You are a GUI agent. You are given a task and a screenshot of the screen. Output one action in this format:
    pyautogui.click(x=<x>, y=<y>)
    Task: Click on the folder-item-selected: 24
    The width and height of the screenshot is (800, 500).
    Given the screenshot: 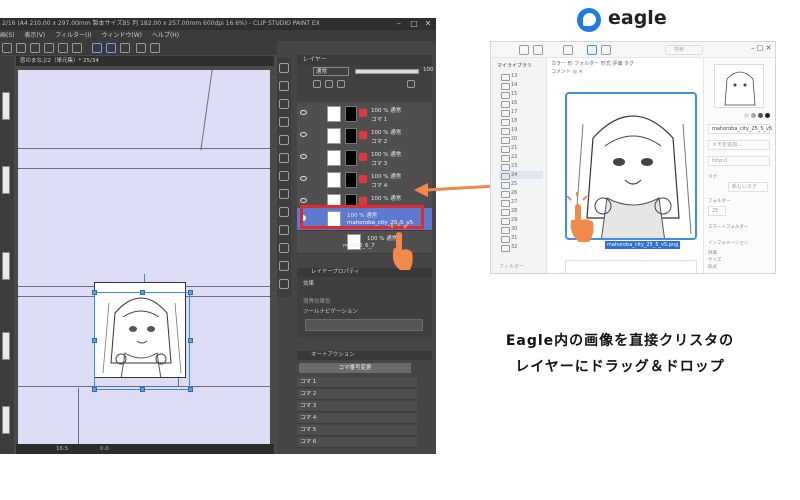 What is the action you would take?
    pyautogui.click(x=521, y=175)
    